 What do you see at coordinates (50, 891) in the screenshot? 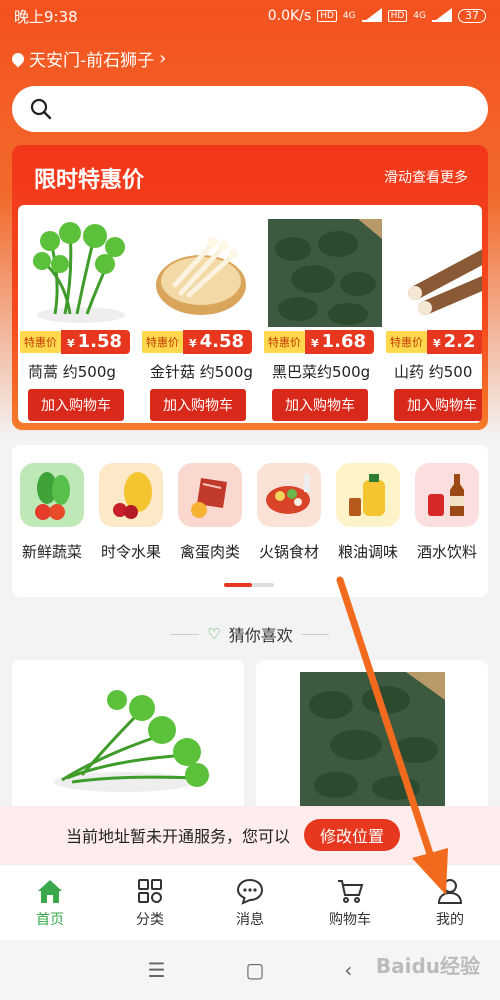
I see `home-icon` at bounding box center [50, 891].